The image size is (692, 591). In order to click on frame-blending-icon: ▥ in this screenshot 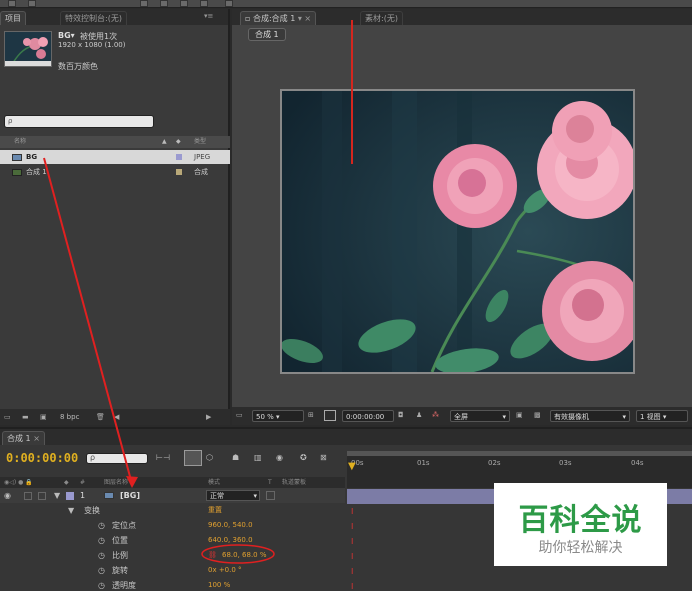, I will do `click(258, 457)`.